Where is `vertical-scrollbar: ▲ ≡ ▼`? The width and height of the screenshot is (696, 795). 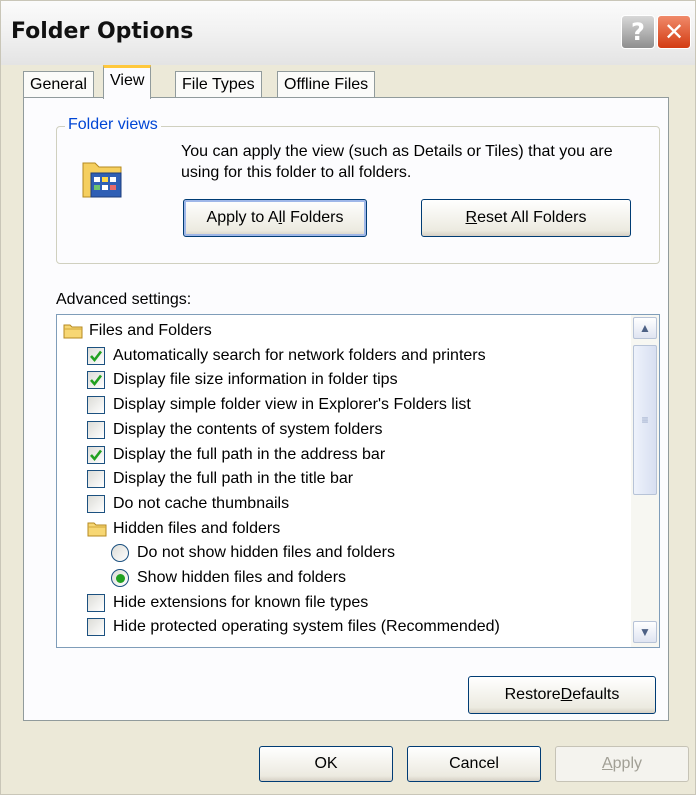 vertical-scrollbar: ▲ ≡ ▼ is located at coordinates (645, 481).